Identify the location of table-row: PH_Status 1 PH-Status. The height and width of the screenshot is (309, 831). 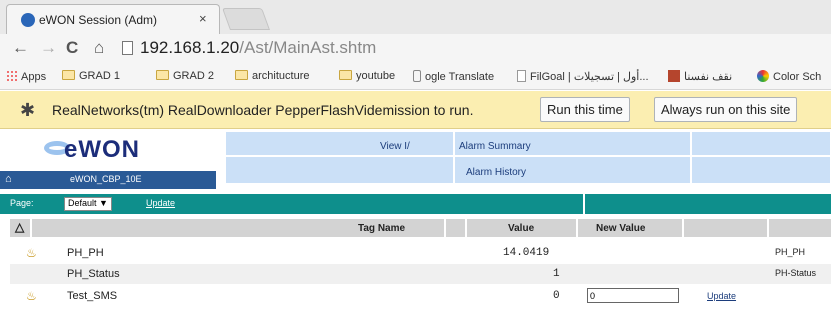
(420, 274).